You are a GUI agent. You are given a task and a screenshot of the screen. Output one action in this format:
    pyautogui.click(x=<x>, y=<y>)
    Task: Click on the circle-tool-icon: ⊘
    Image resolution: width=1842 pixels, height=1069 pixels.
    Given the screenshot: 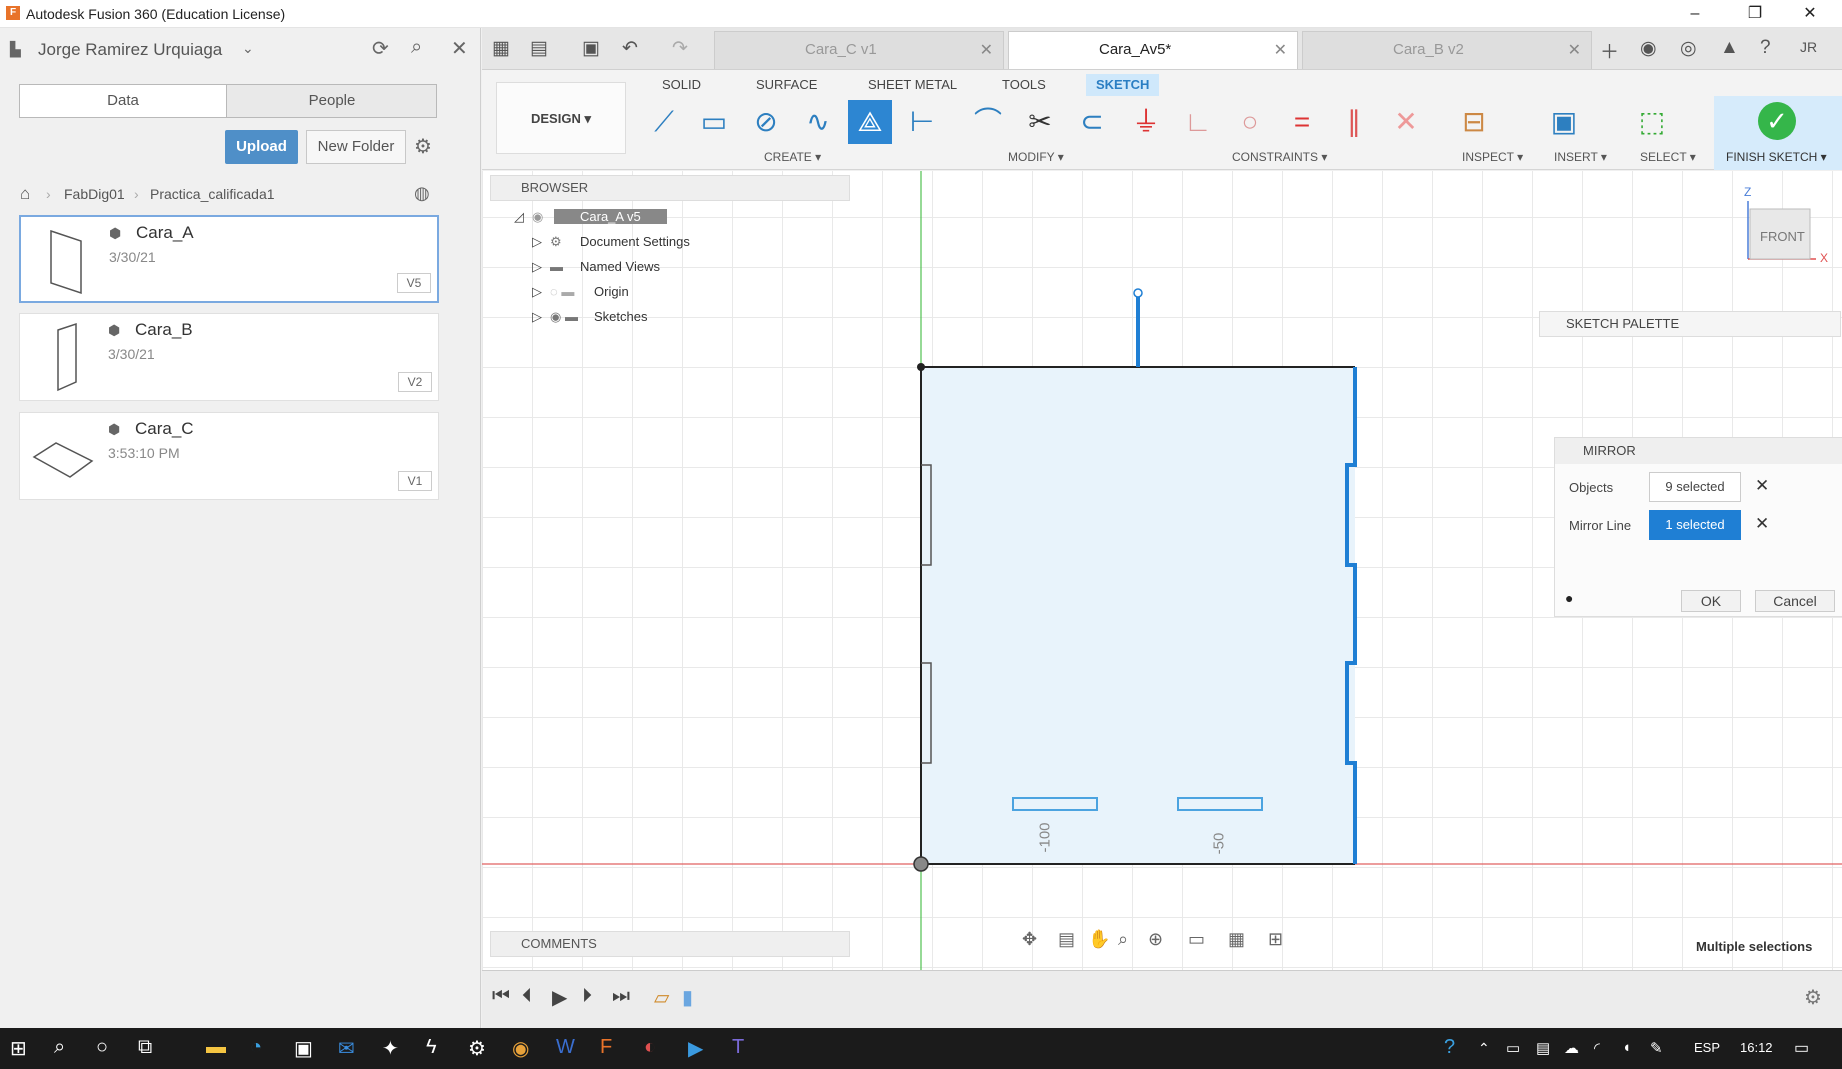 What is the action you would take?
    pyautogui.click(x=766, y=122)
    